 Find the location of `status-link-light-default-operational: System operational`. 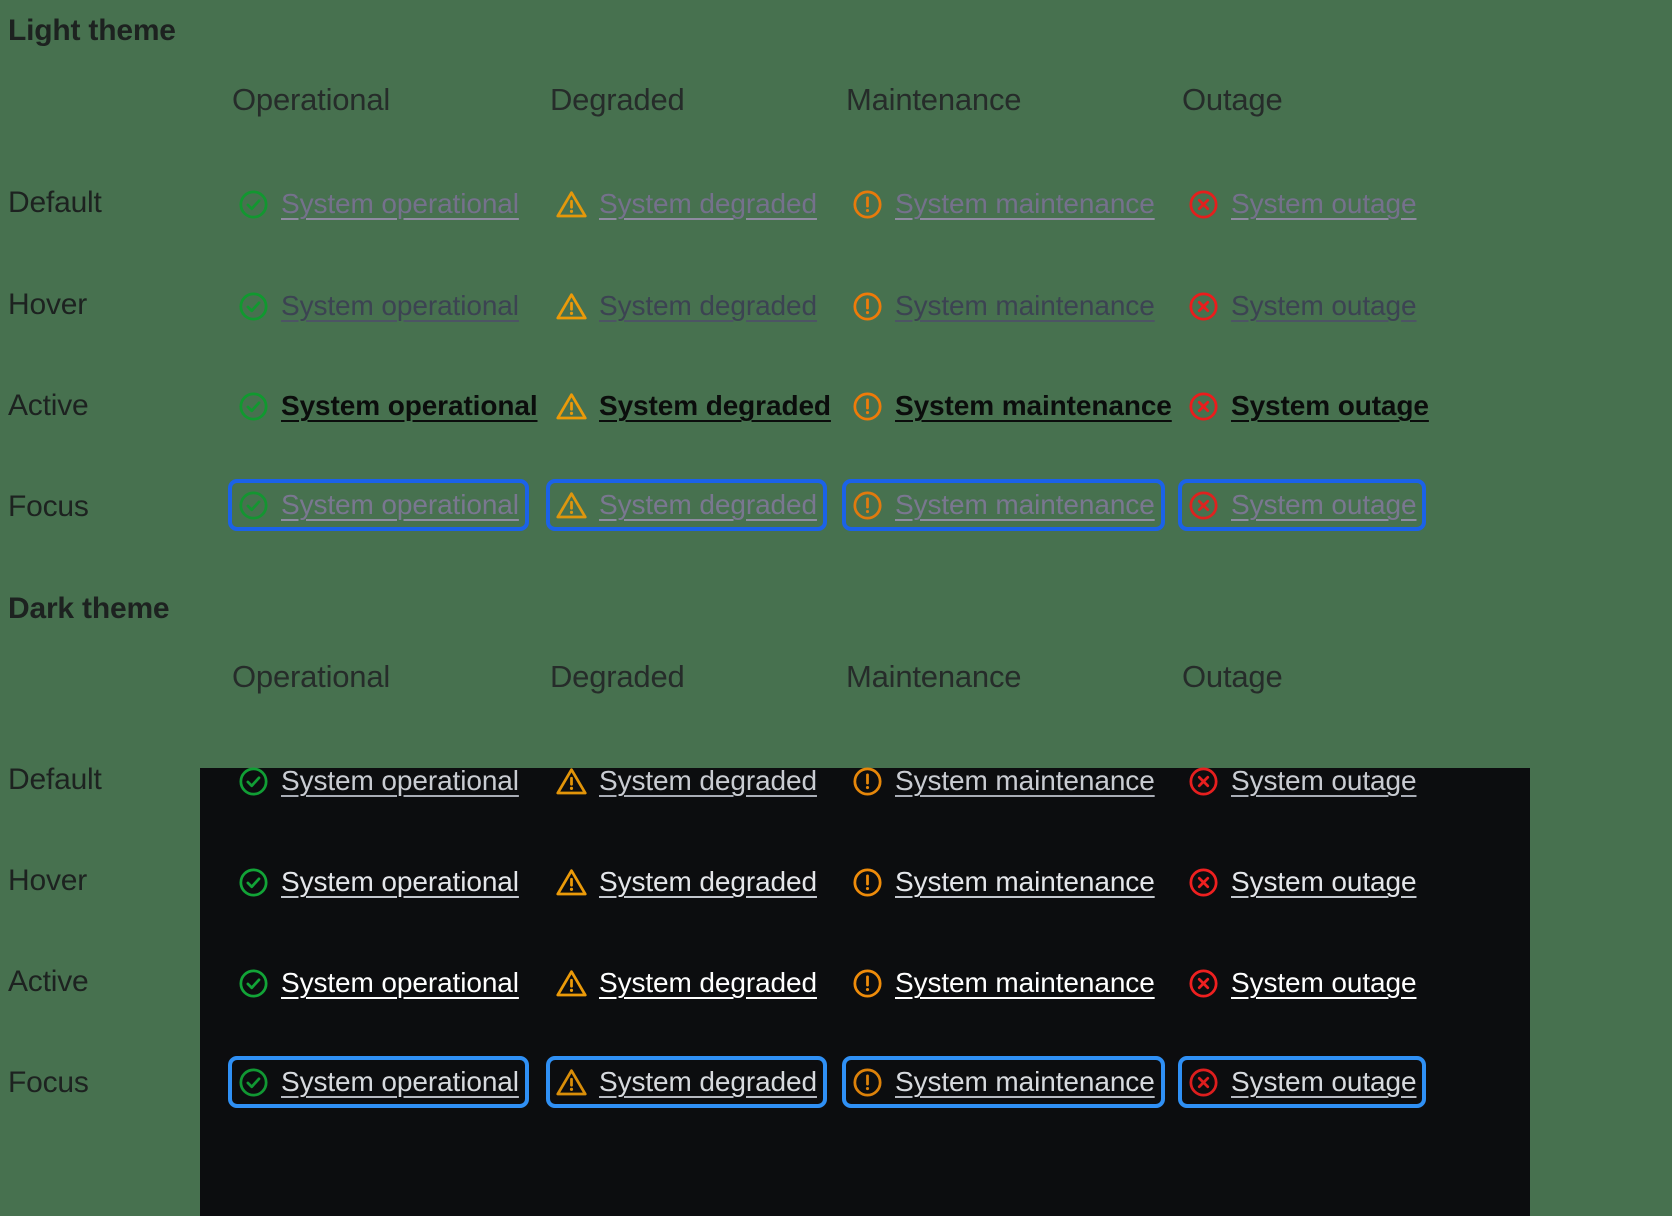

status-link-light-default-operational: System operational is located at coordinates (378, 204).